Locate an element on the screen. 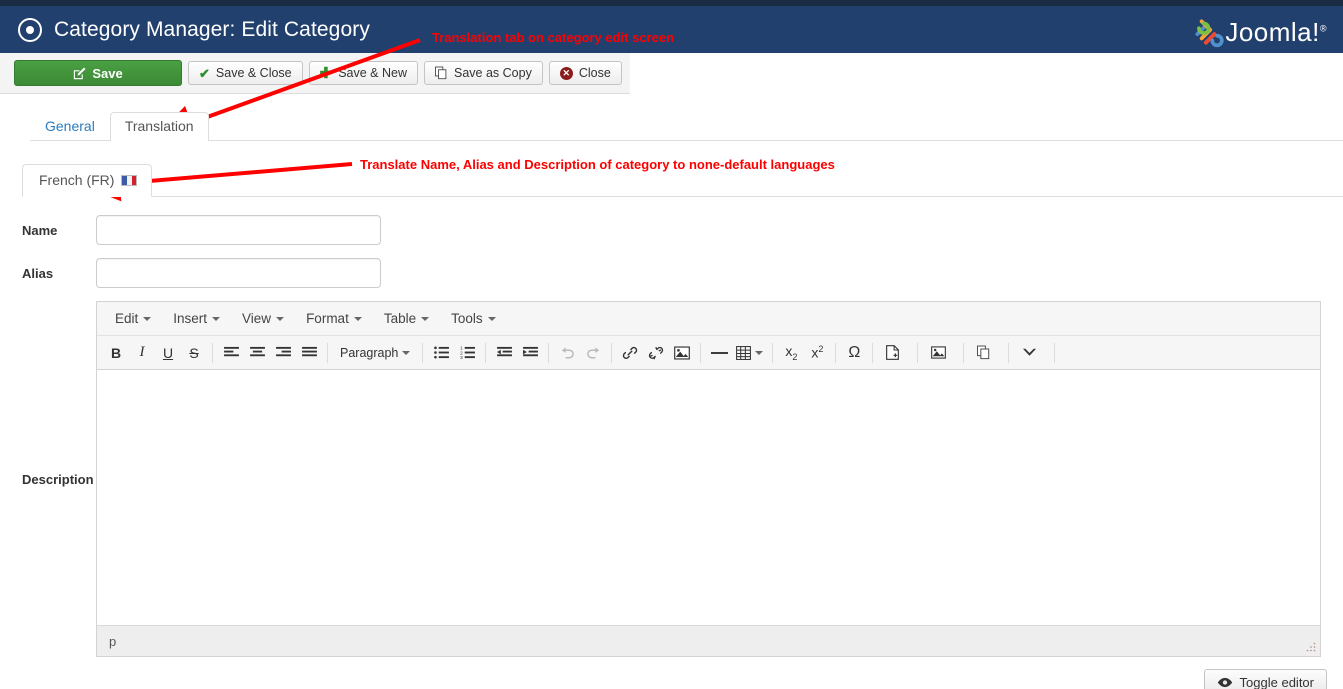 The image size is (1343, 689). subtab-french-fr: French (FR) is located at coordinates (87, 180).